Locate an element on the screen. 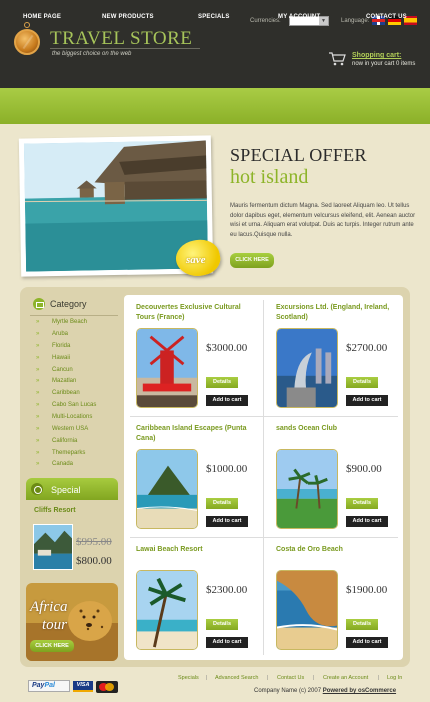 The width and height of the screenshot is (430, 702). product-price: $3000.00 is located at coordinates (227, 348).